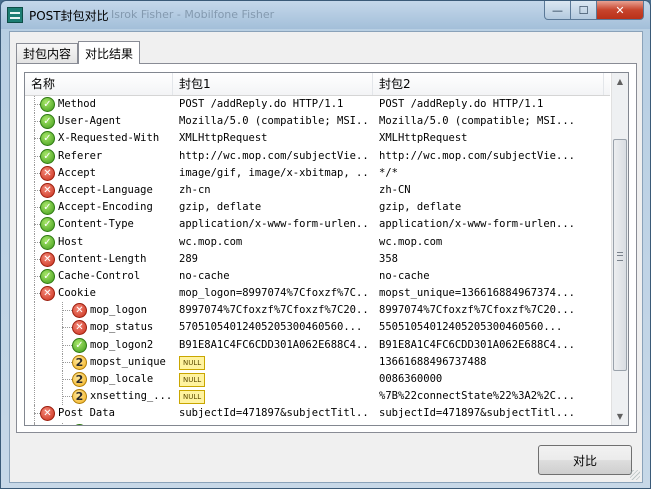  What do you see at coordinates (122, 344) in the screenshot?
I see `row-name-label: mop_logon2` at bounding box center [122, 344].